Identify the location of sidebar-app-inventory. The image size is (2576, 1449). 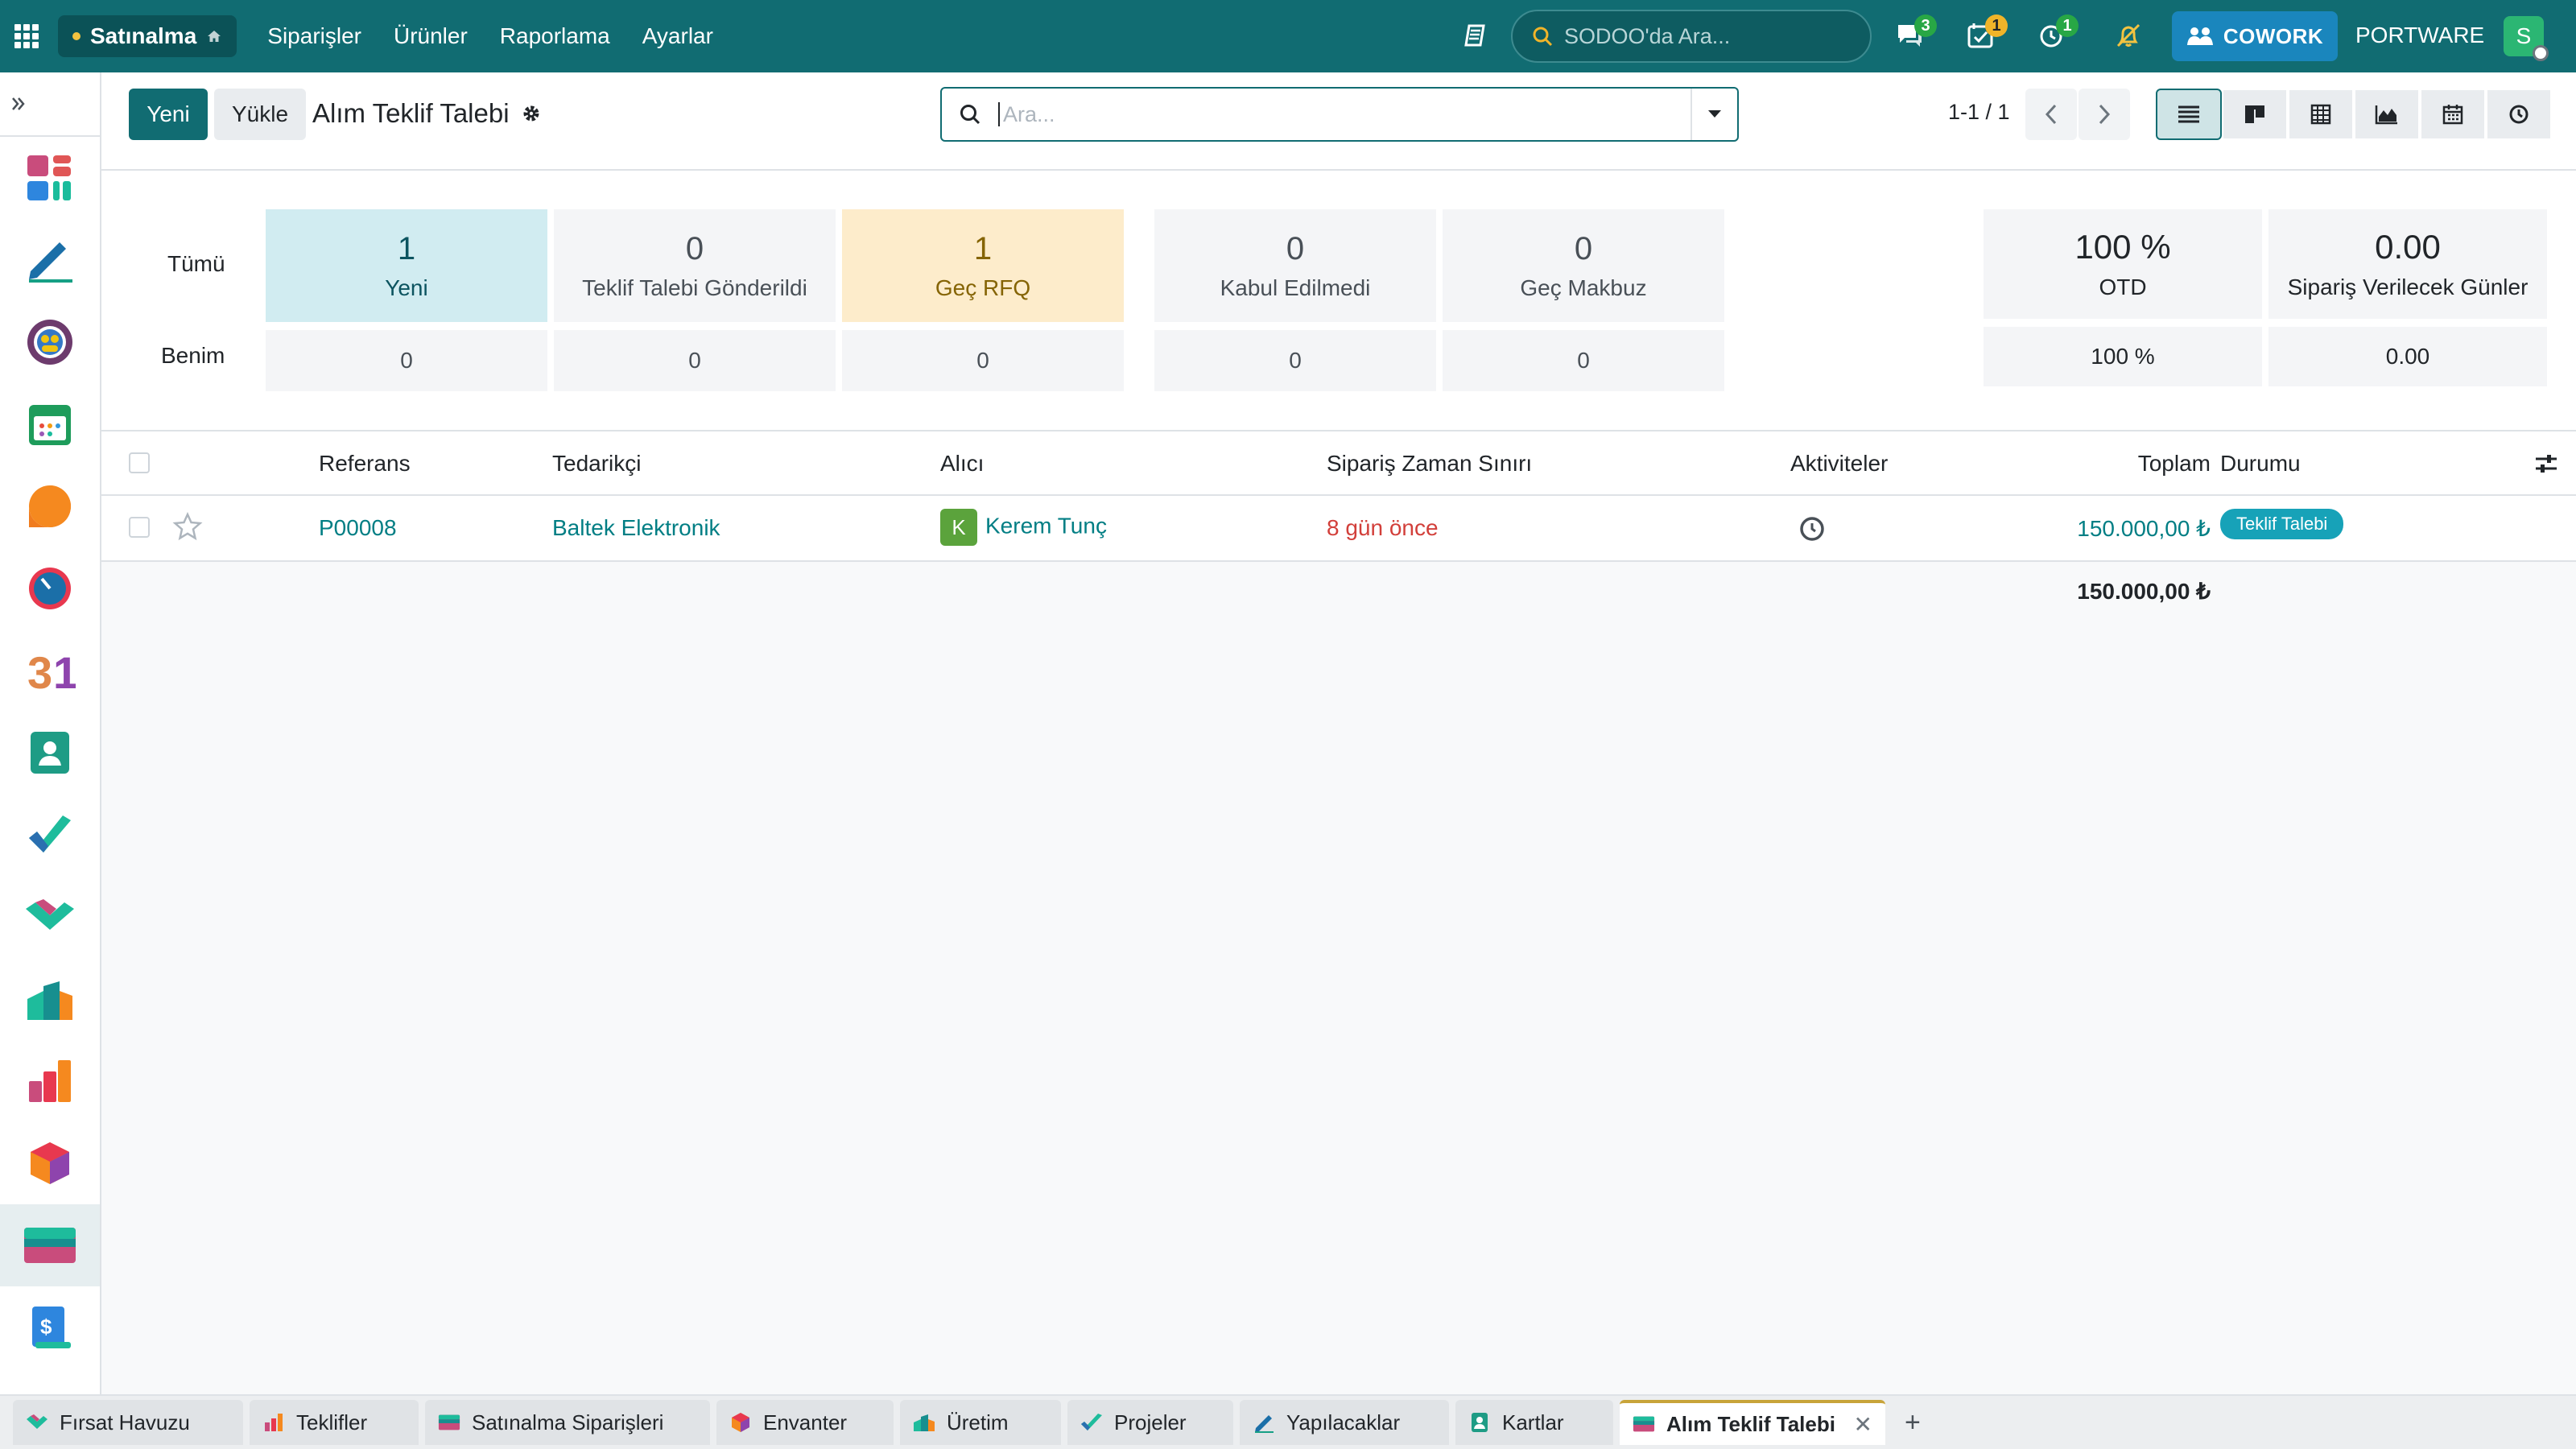
(50, 999).